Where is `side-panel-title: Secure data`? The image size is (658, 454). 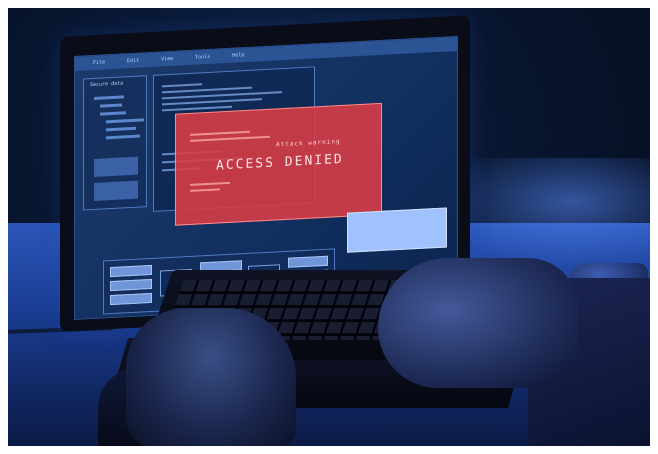 side-panel-title: Secure data is located at coordinates (107, 84).